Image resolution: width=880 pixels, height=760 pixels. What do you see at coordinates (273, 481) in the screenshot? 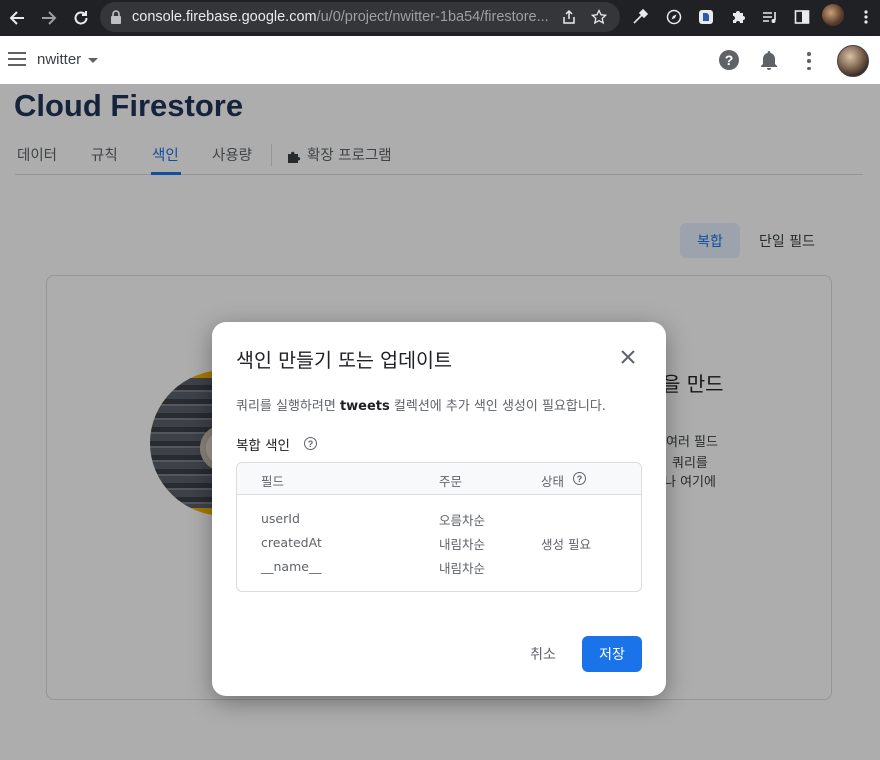
I see `column-header-field: 필드` at bounding box center [273, 481].